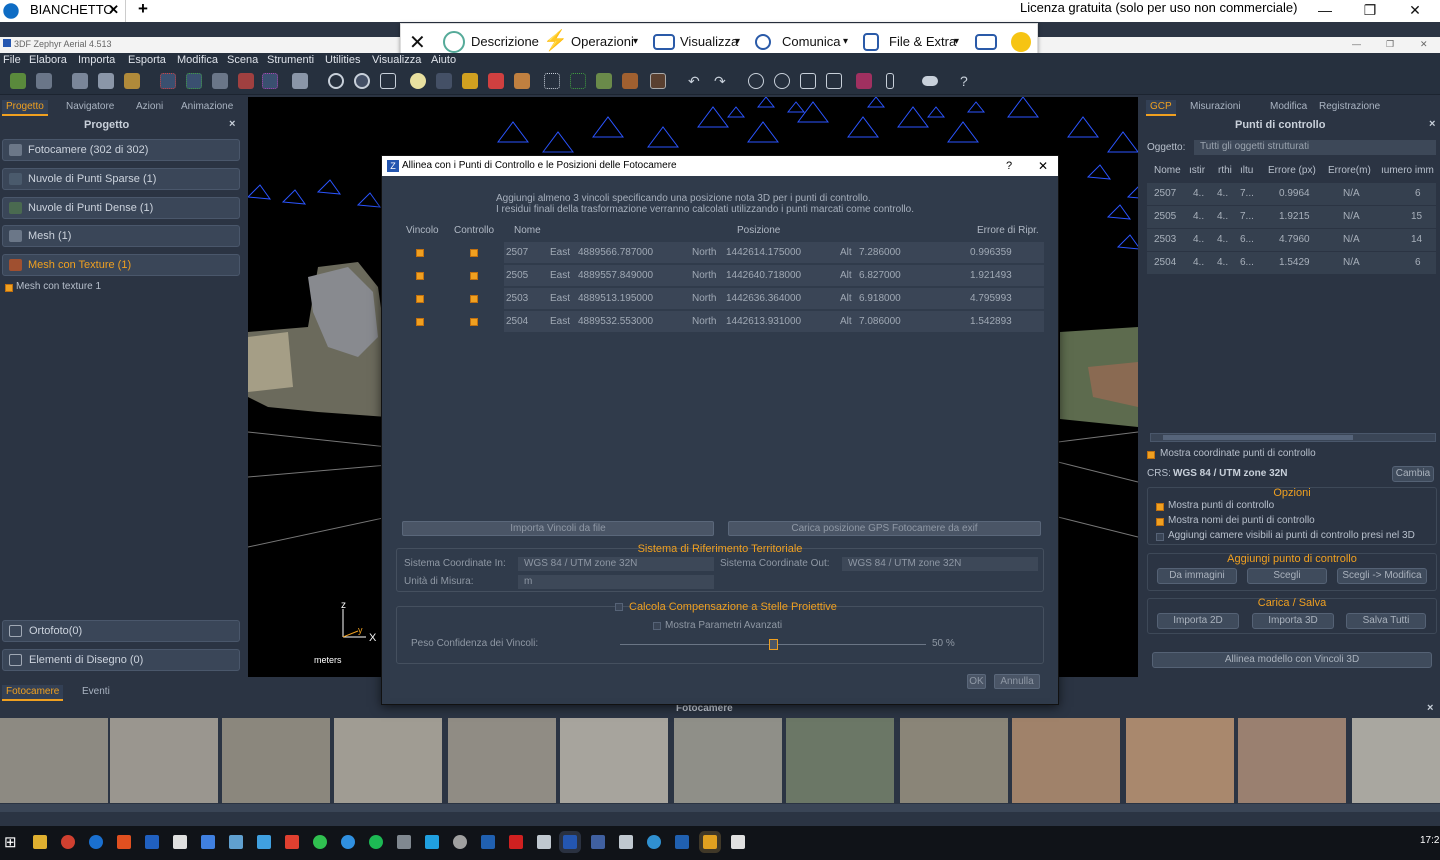 The height and width of the screenshot is (860, 1440). What do you see at coordinates (976, 681) in the screenshot?
I see `ok-button: OK` at bounding box center [976, 681].